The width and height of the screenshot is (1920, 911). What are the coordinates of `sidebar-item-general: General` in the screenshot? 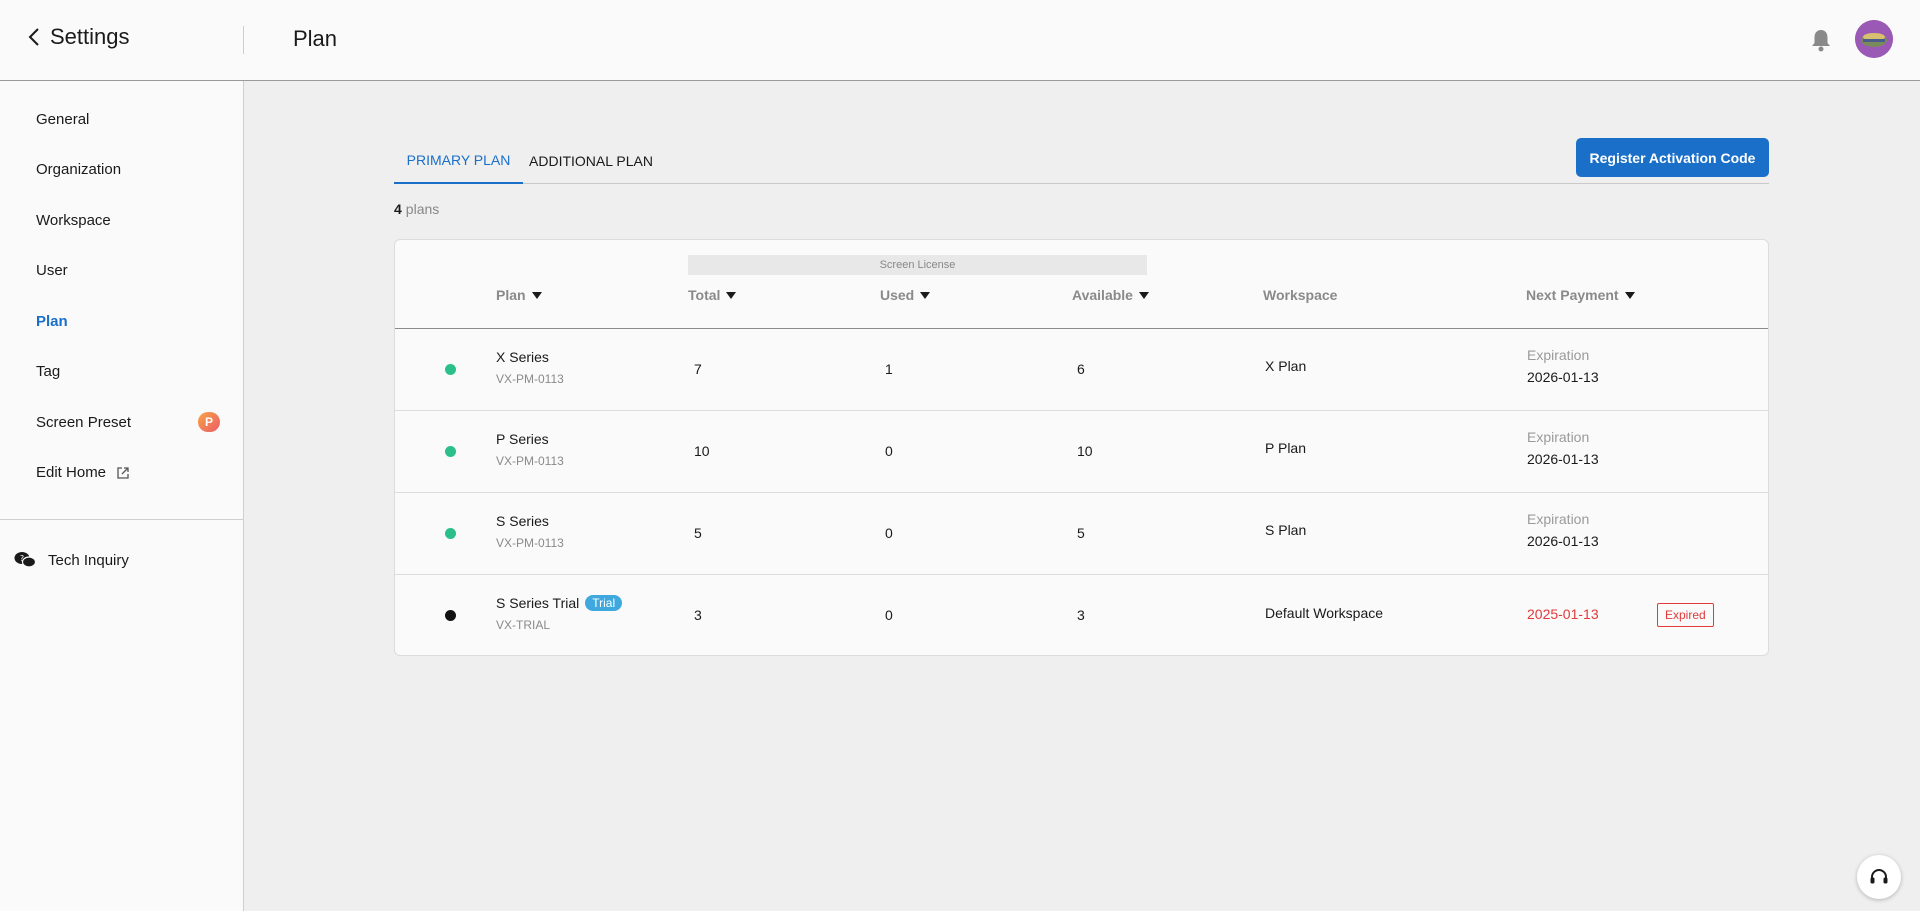 It's located at (62, 119).